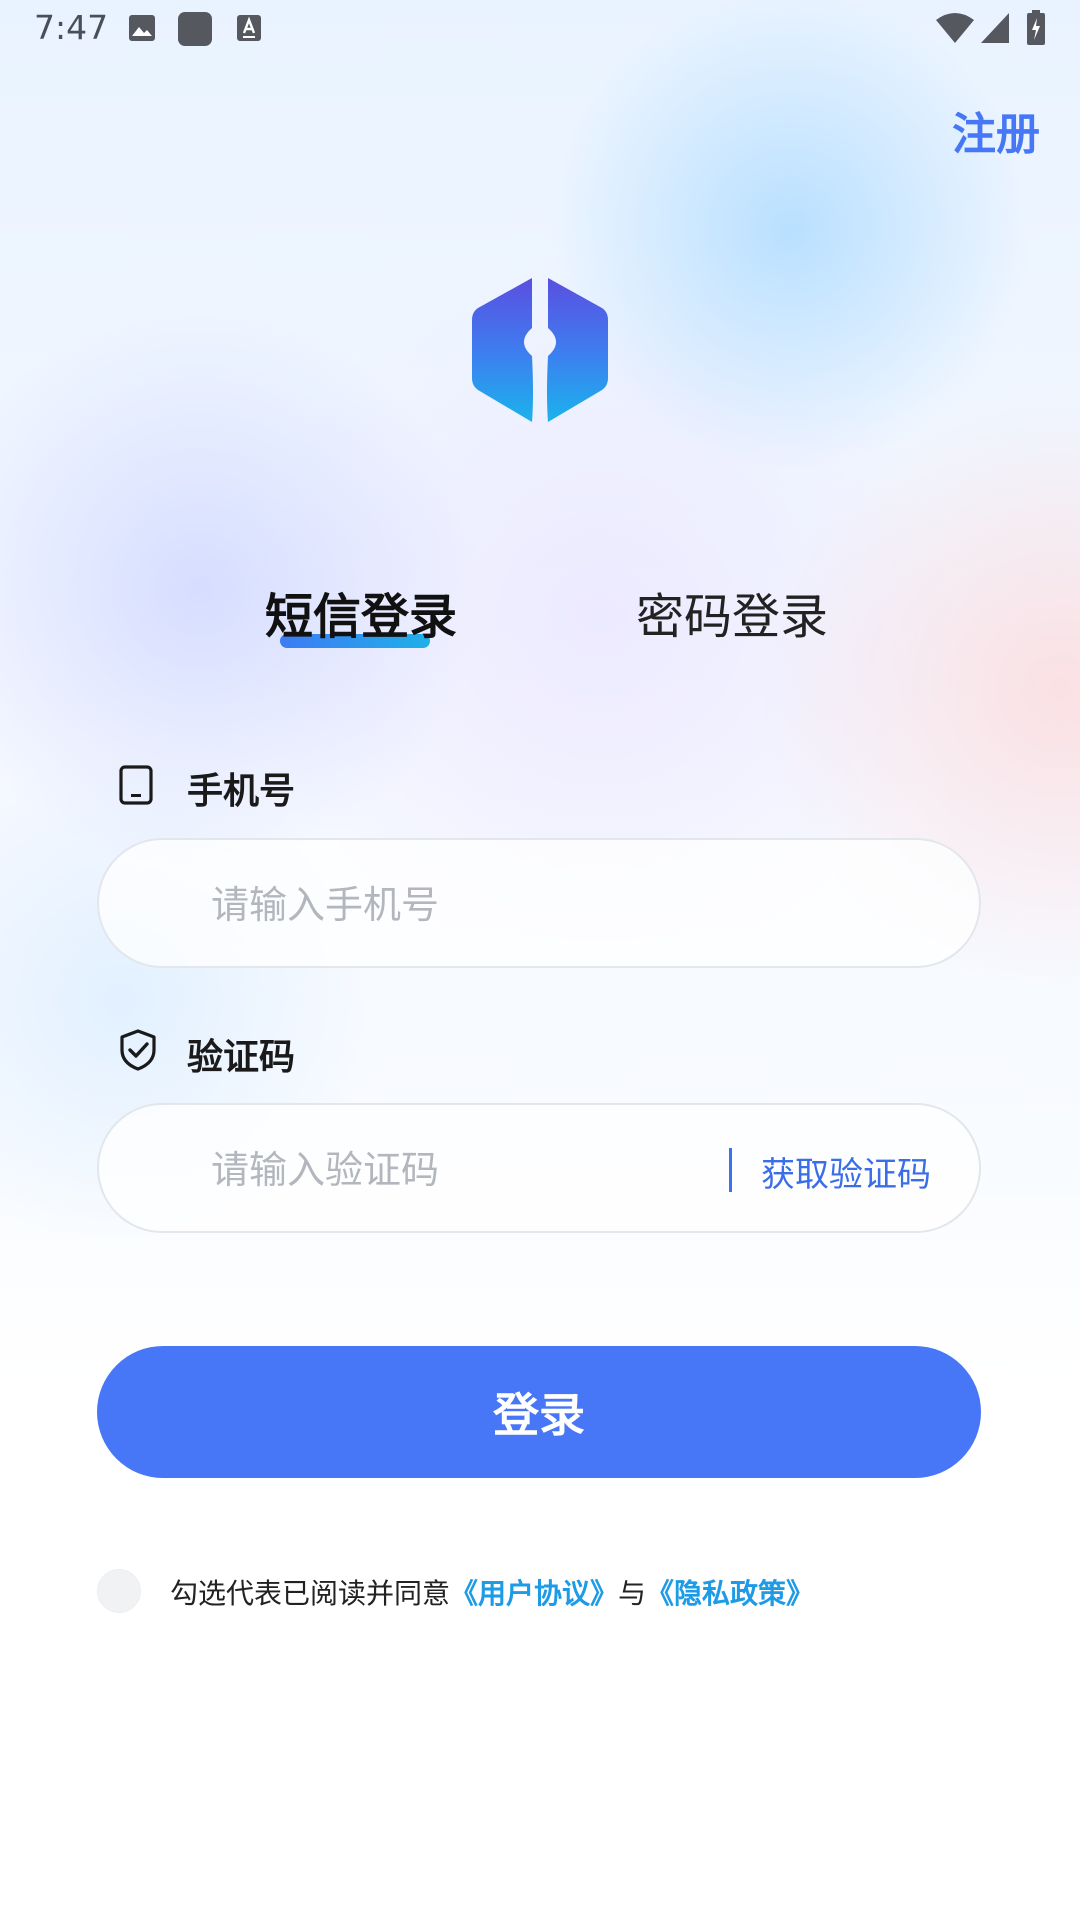 This screenshot has height=1920, width=1080. I want to click on agreement-conjunction: 与, so click(632, 1593).